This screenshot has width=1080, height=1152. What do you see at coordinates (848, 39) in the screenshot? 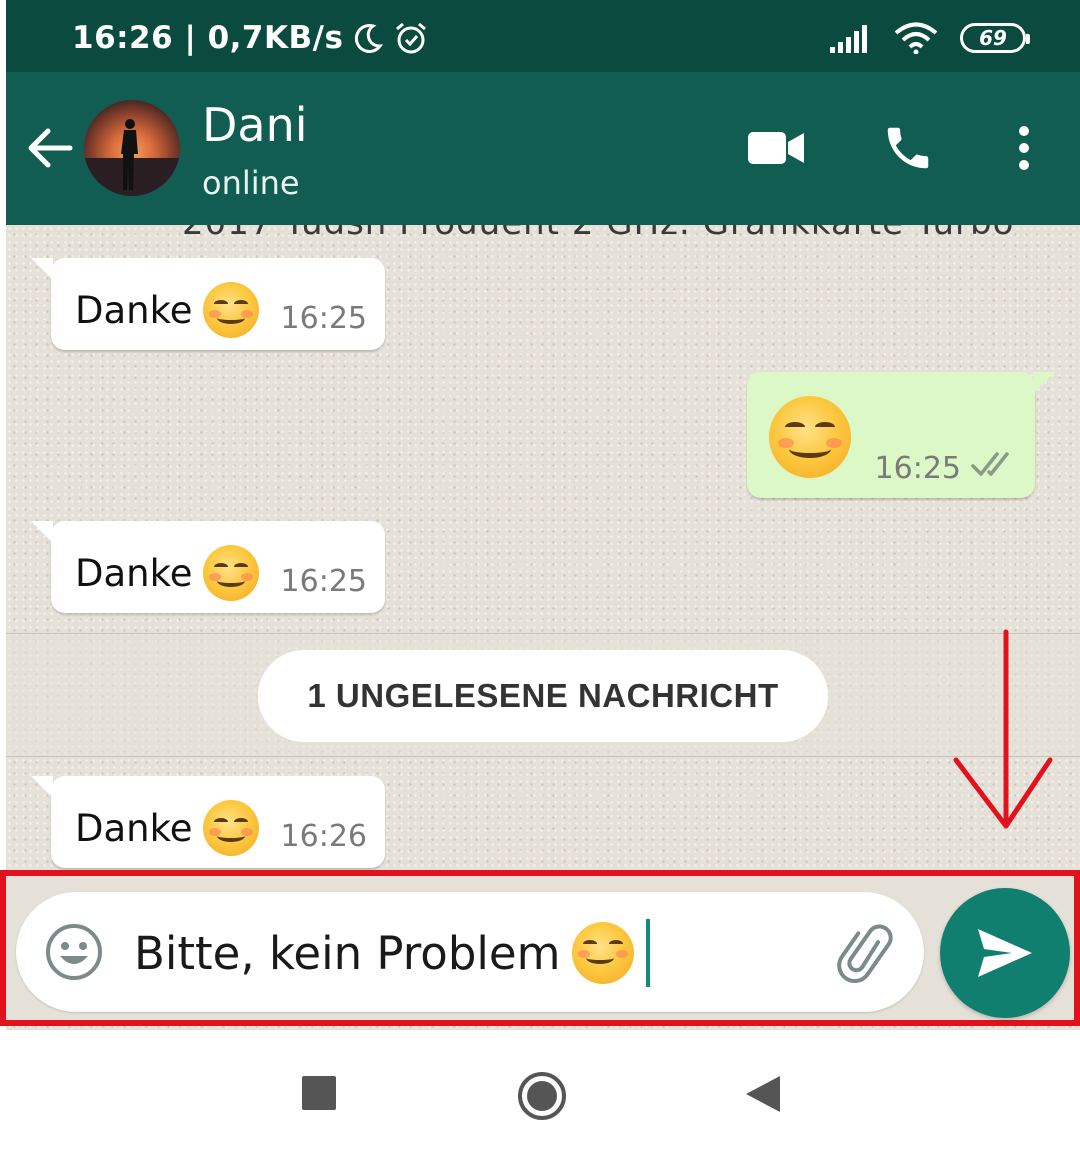
I see `signal-icon` at bounding box center [848, 39].